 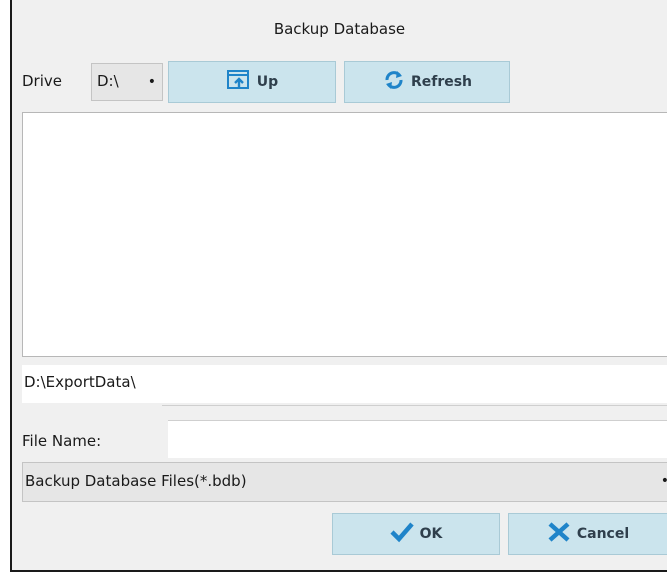 What do you see at coordinates (339, 29) in the screenshot?
I see `dialog-title: Backup Database` at bounding box center [339, 29].